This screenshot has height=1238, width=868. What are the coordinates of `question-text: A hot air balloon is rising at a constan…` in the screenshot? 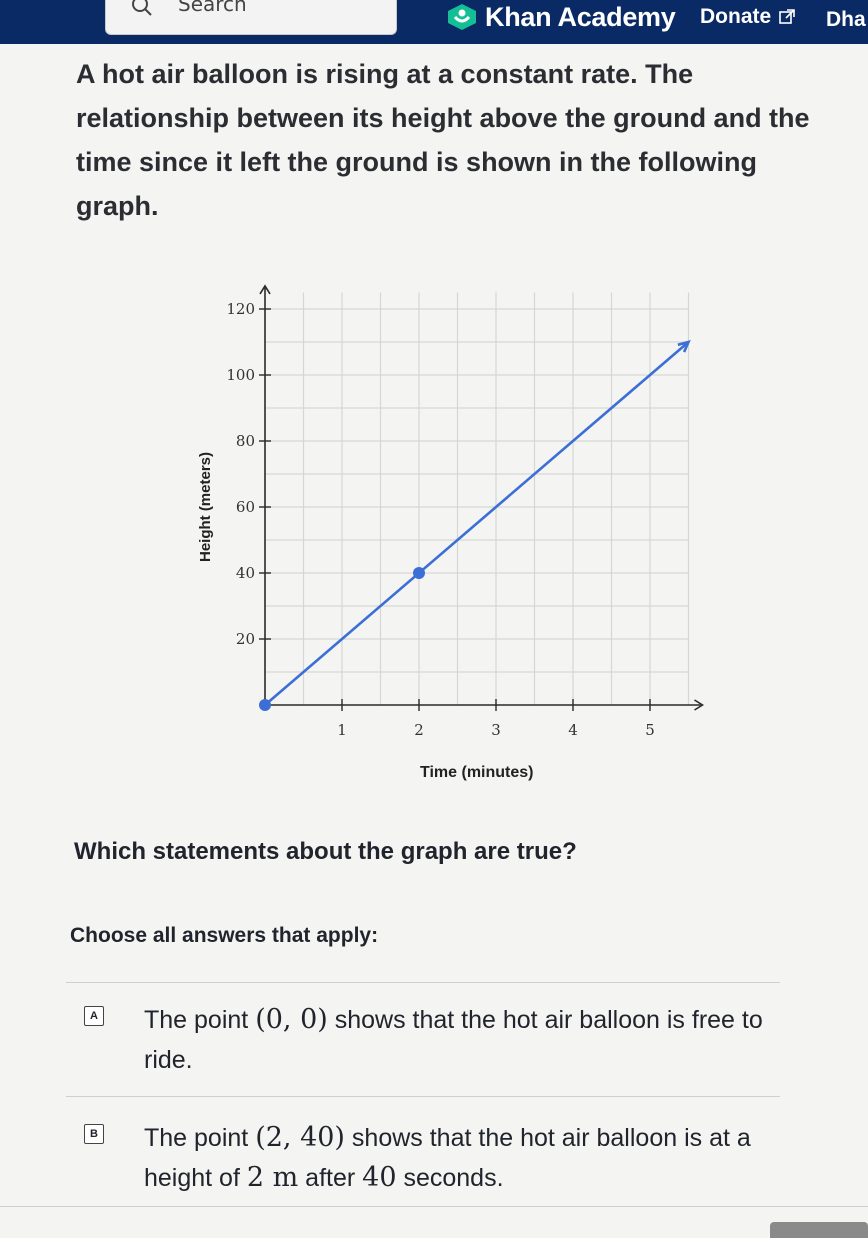 It's located at (443, 140).